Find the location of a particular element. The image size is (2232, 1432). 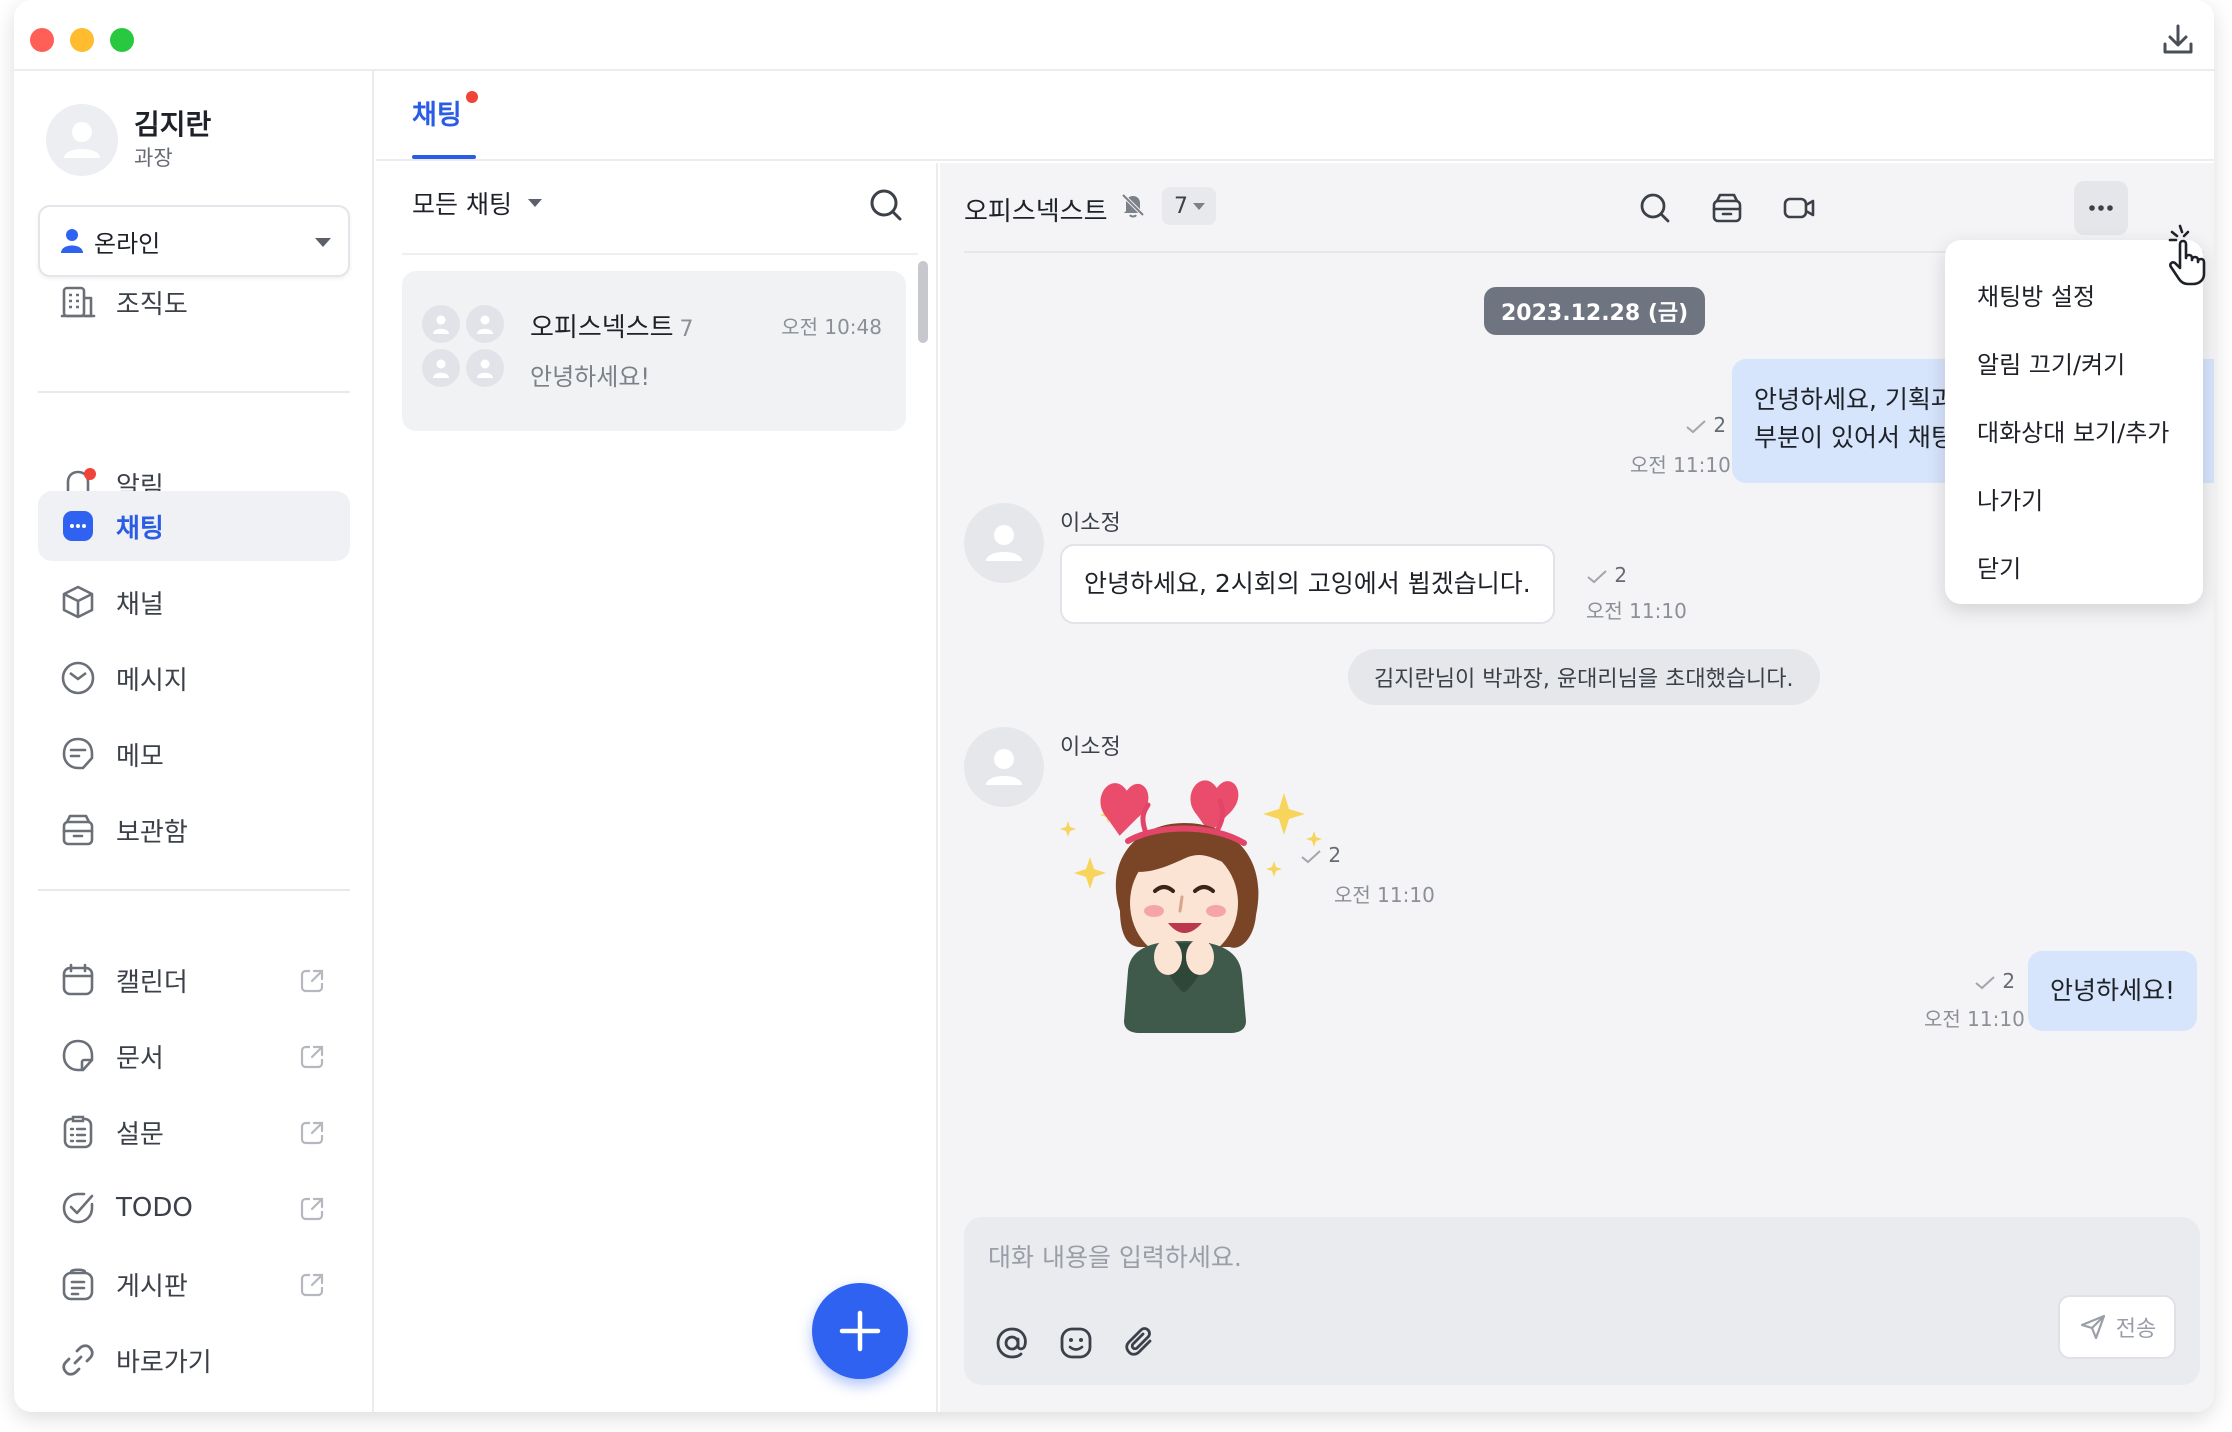

sidebar-item-label: 문서 is located at coordinates (140, 1058).